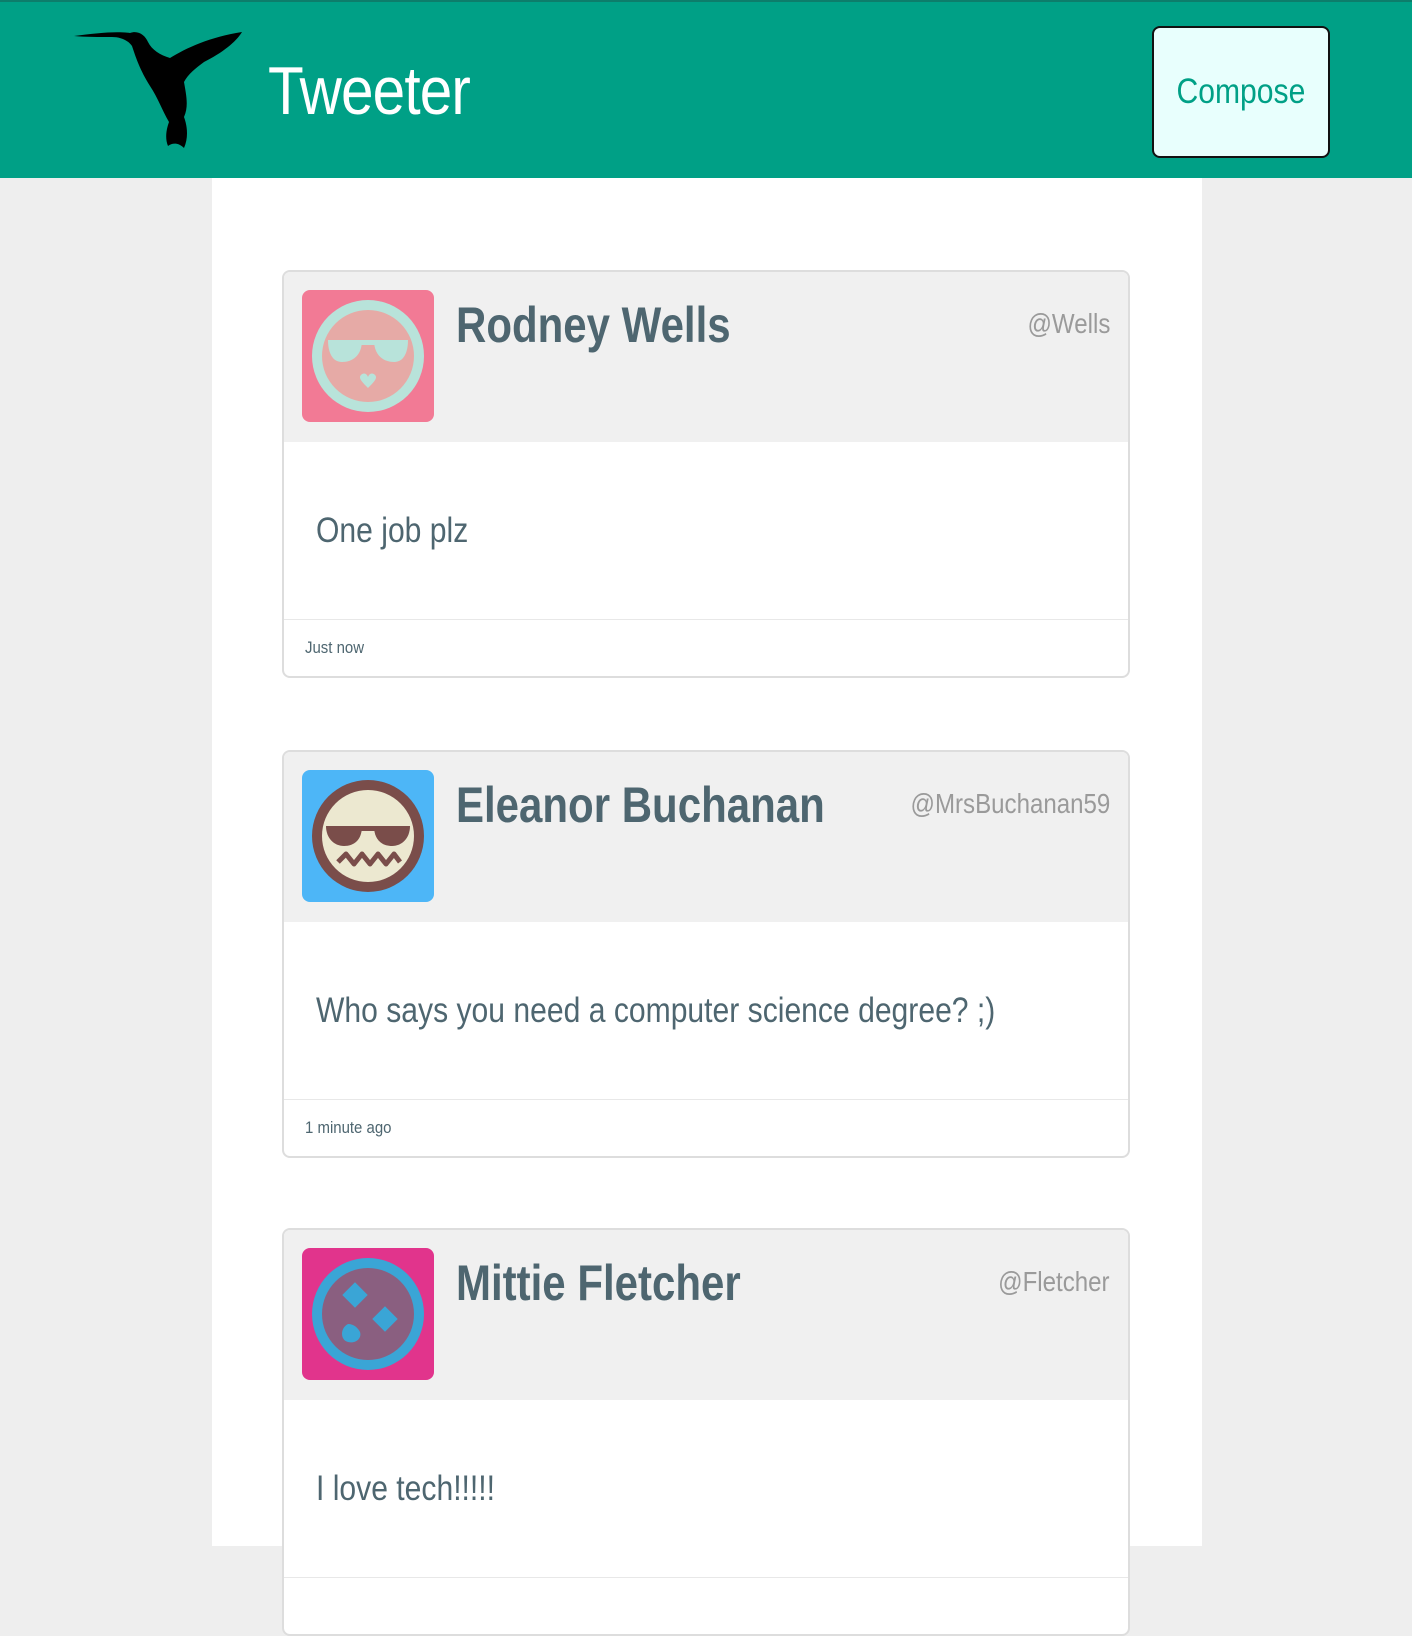  I want to click on tweet-header: Mittie Fletcher @Fletcher, so click(706, 1315).